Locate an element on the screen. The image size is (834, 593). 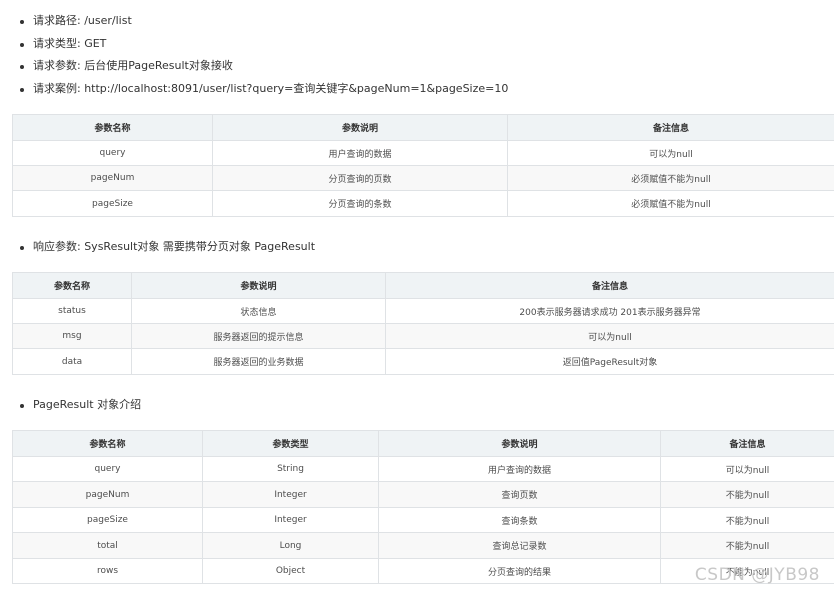
pageresult-intro-item: PageResult 对象介绍 is located at coordinates (70, 405).